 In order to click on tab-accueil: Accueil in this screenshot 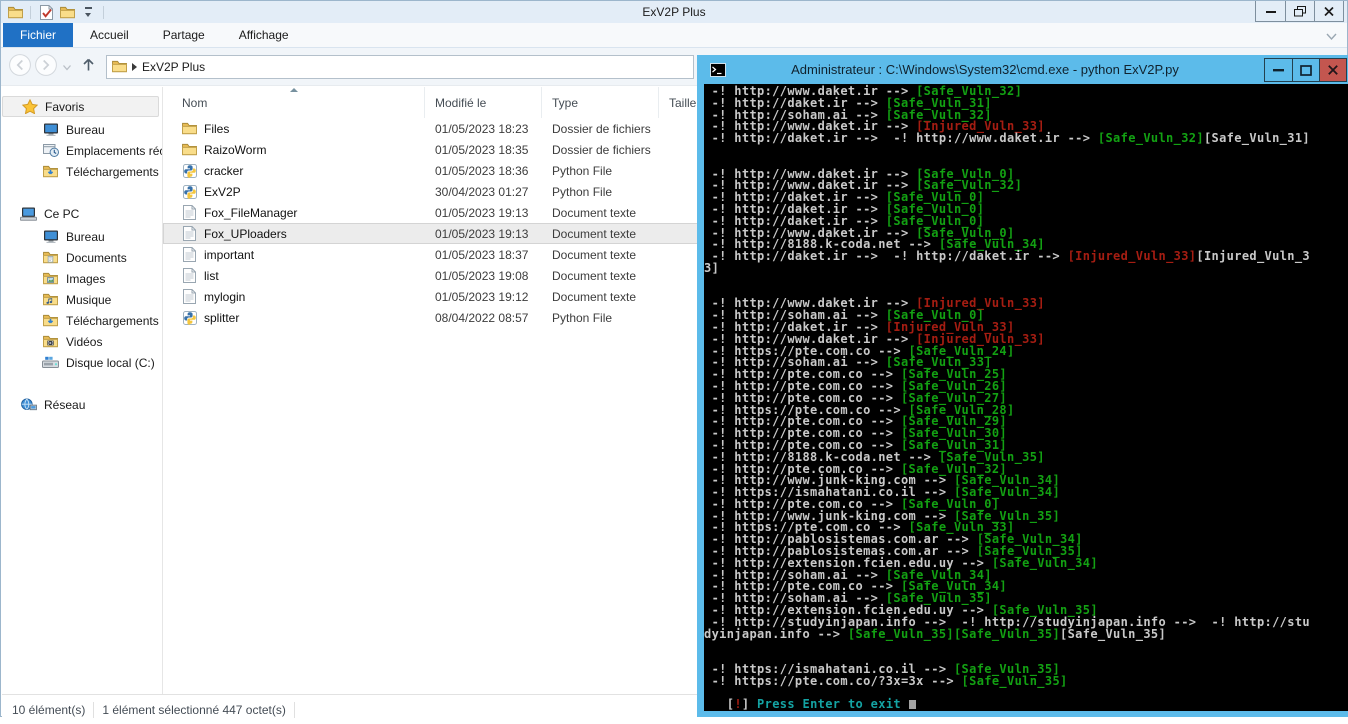, I will do `click(109, 35)`.